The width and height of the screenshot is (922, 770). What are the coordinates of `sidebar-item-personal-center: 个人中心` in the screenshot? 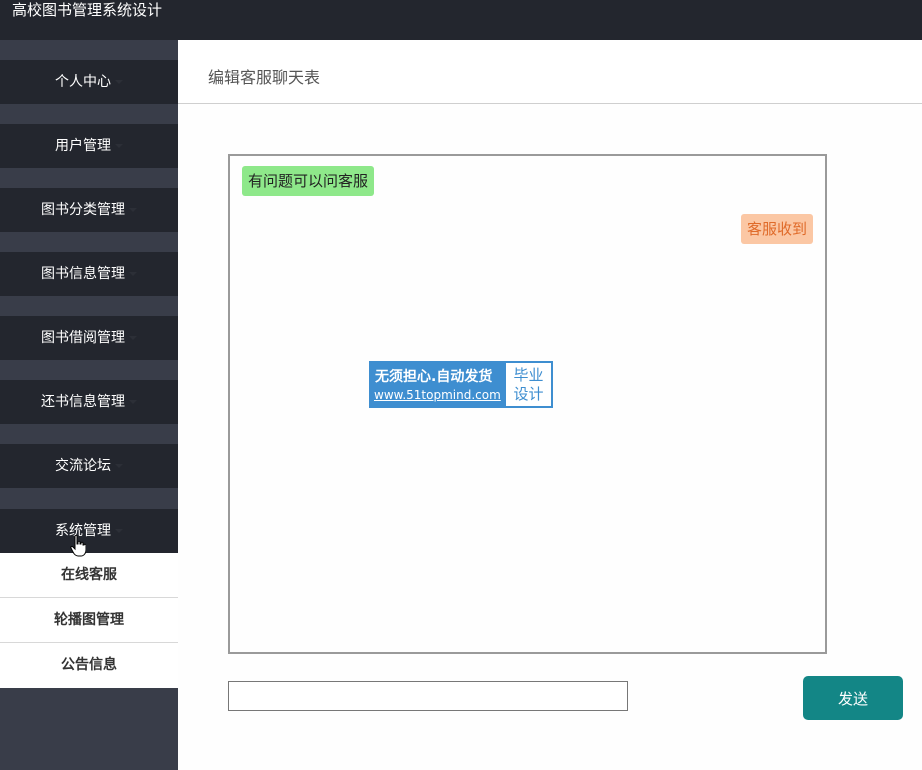 It's located at (89, 82).